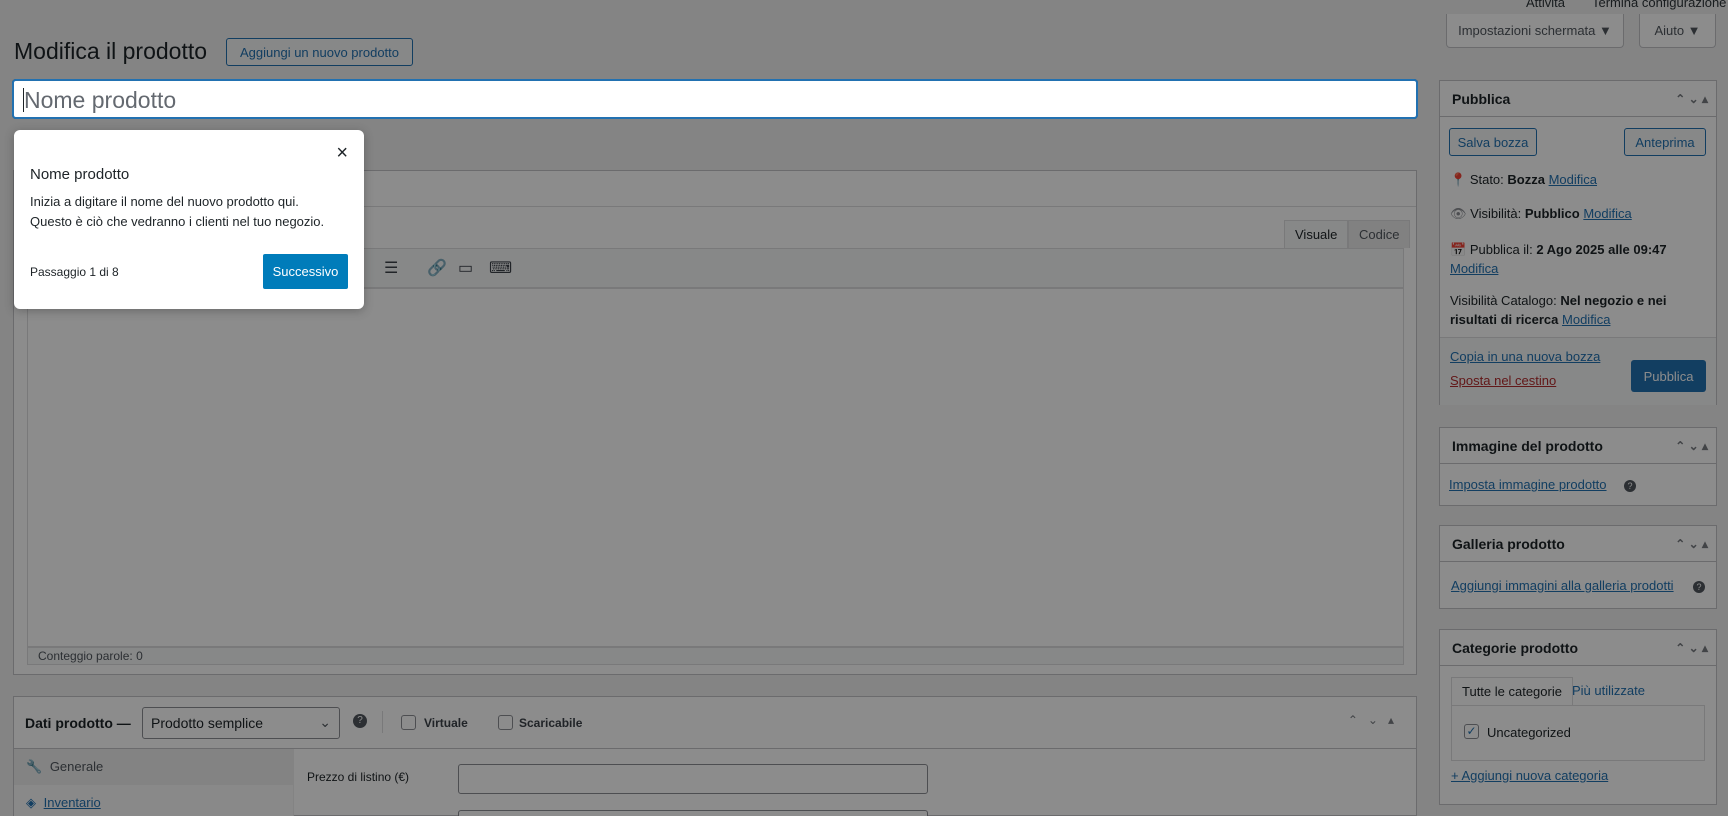 This screenshot has height=816, width=1728. Describe the element at coordinates (342, 153) in the screenshot. I see `close-icon: ×` at that location.